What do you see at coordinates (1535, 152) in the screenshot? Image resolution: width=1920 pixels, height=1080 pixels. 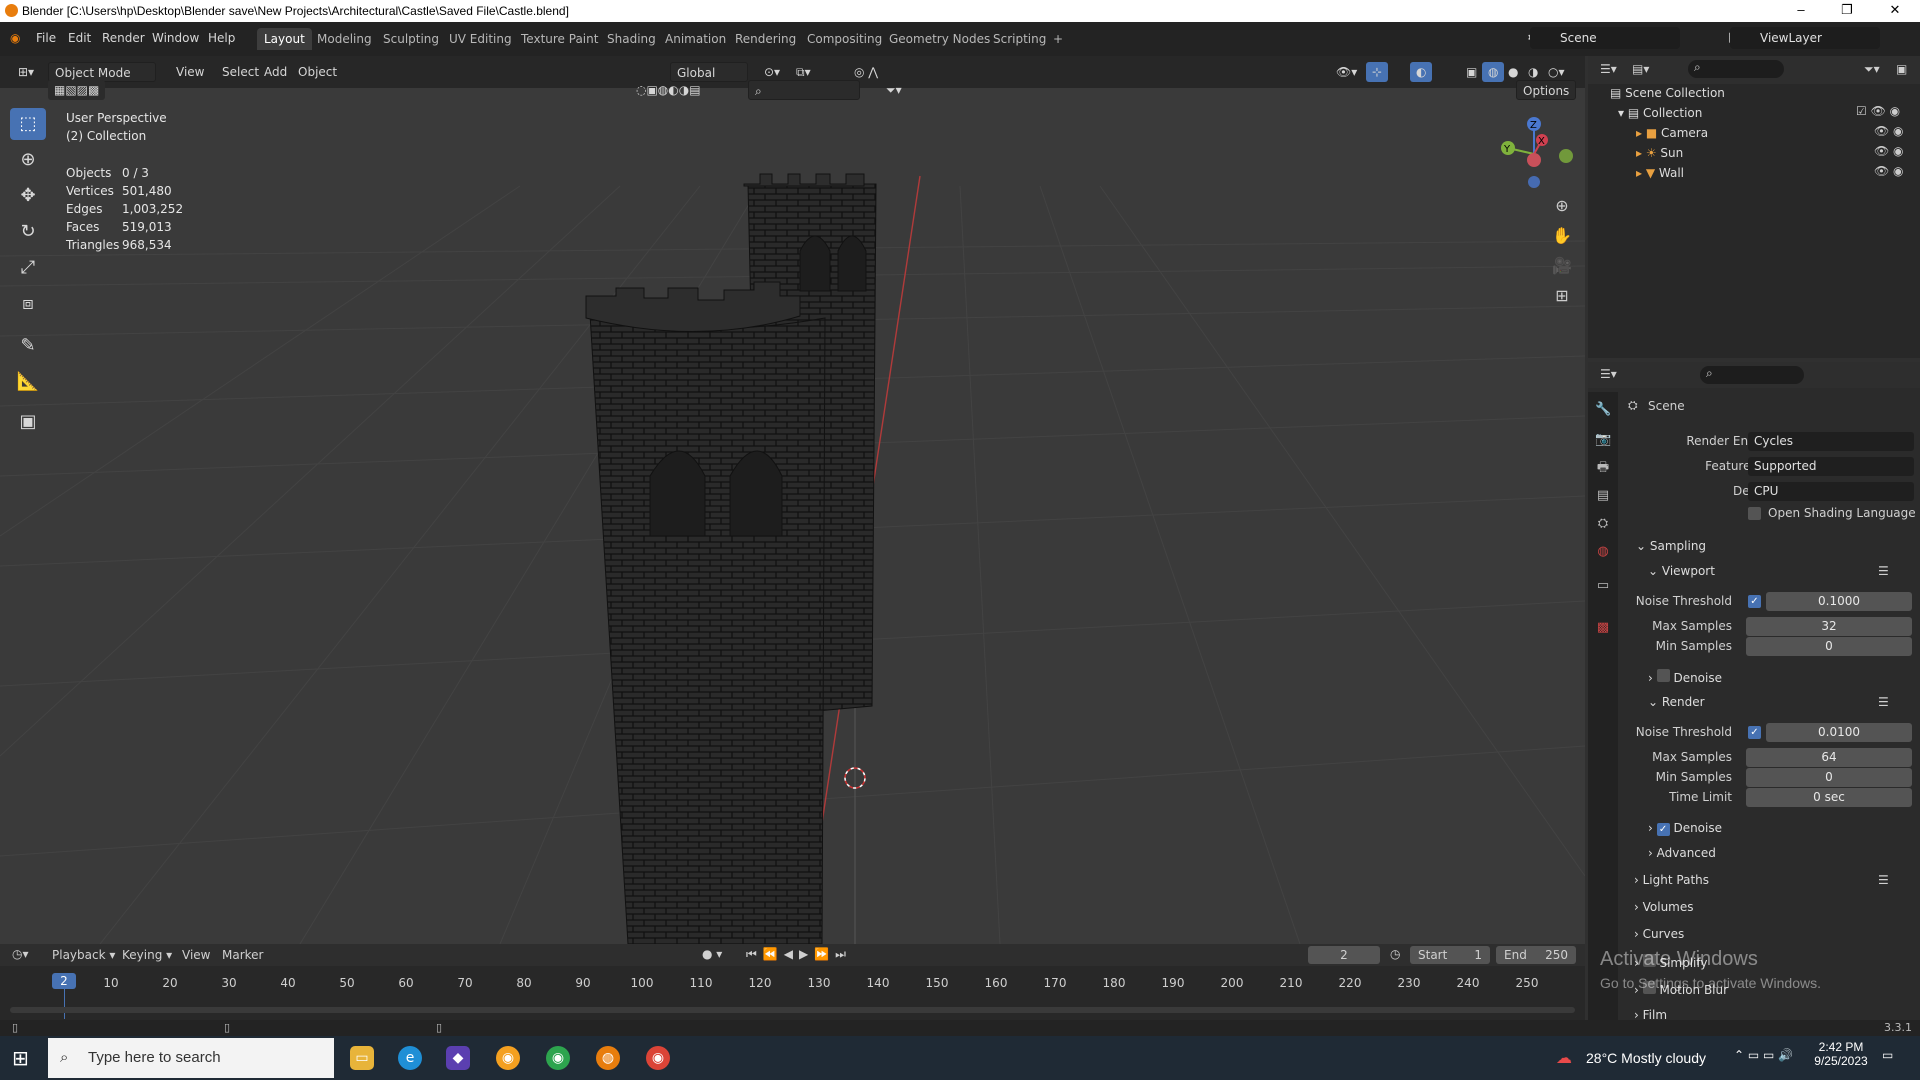 I see `navigation-gizmo: Z Y X` at bounding box center [1535, 152].